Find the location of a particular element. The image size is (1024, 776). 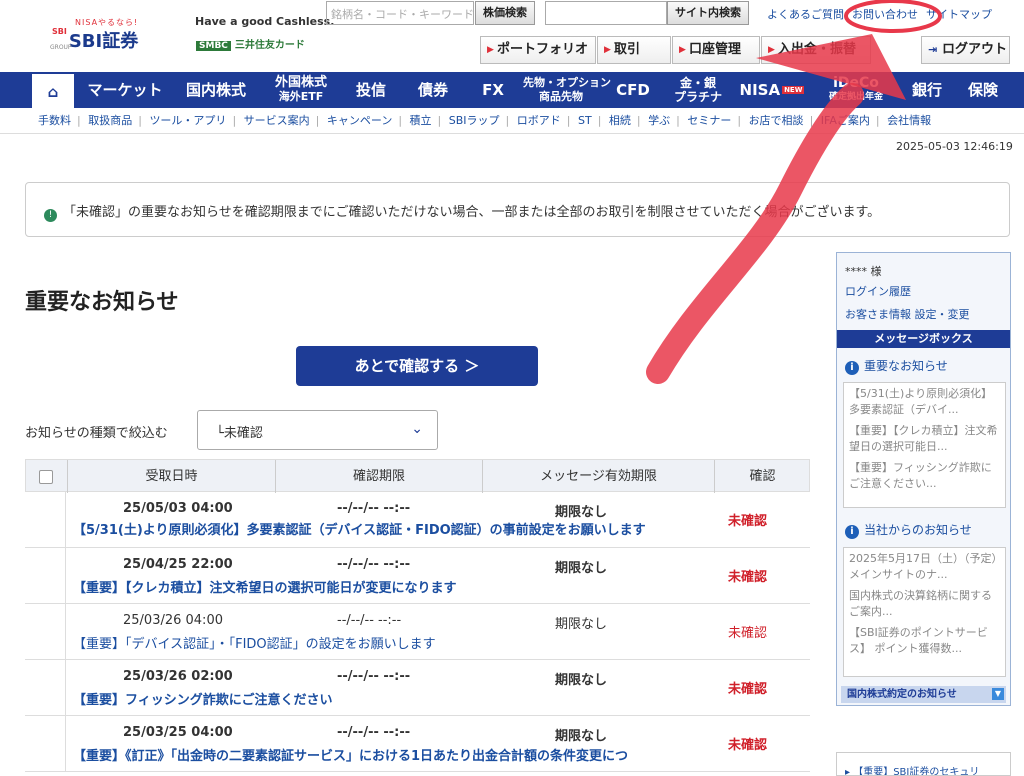

notice-link: 【重要】【クレカ積立】注文希望日の選択可能日が変更になります is located at coordinates (373, 589).